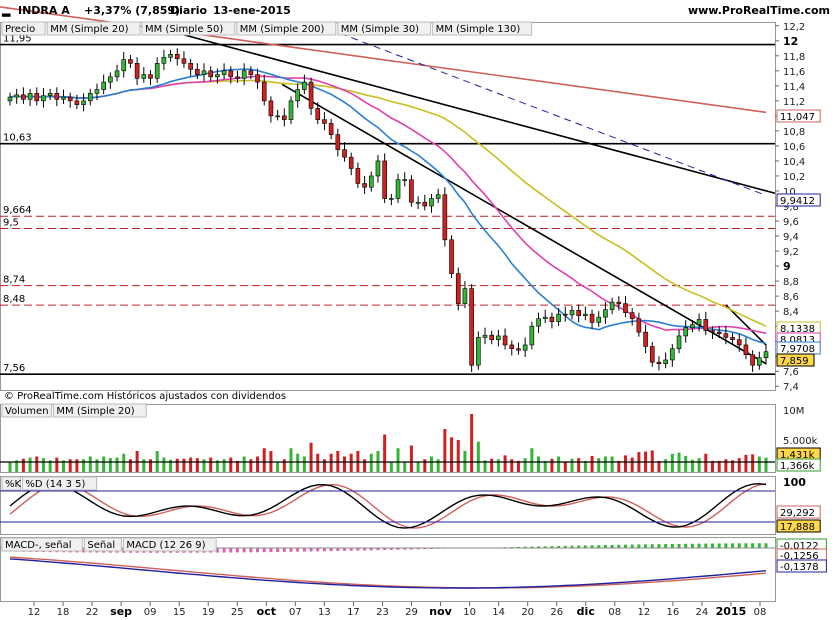 This screenshot has height=620, width=835. Describe the element at coordinates (799, 567) in the screenshot. I see `macd-value-label: -0,1378` at that location.